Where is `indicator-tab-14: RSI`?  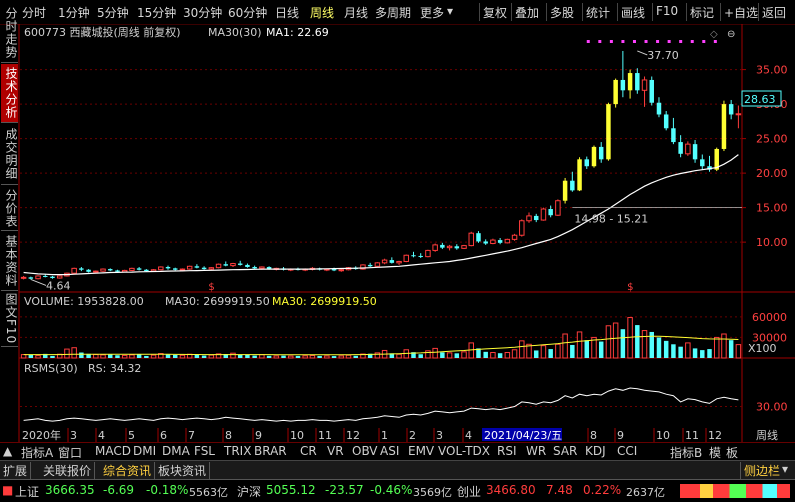
indicator-tab-14: RSI is located at coordinates (507, 451).